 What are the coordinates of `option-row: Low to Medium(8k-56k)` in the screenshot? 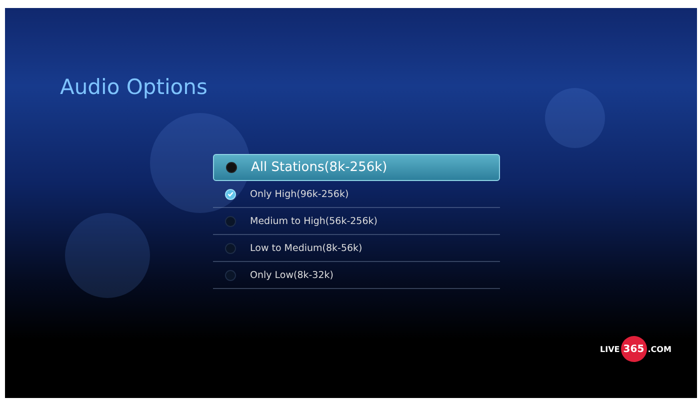 It's located at (356, 248).